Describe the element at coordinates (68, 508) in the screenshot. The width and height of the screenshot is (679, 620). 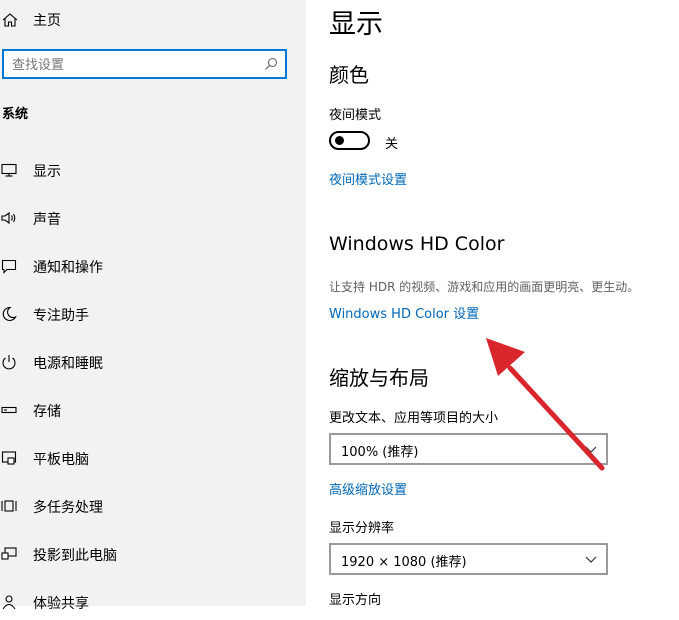
I see `sidebar-item-label: 多任务处理` at that location.